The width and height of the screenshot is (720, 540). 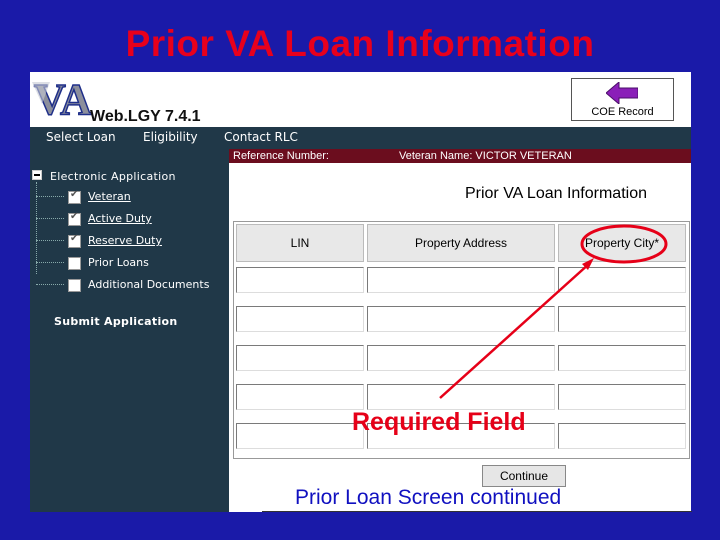 I want to click on submit-application-link: Submit Application, so click(x=116, y=321).